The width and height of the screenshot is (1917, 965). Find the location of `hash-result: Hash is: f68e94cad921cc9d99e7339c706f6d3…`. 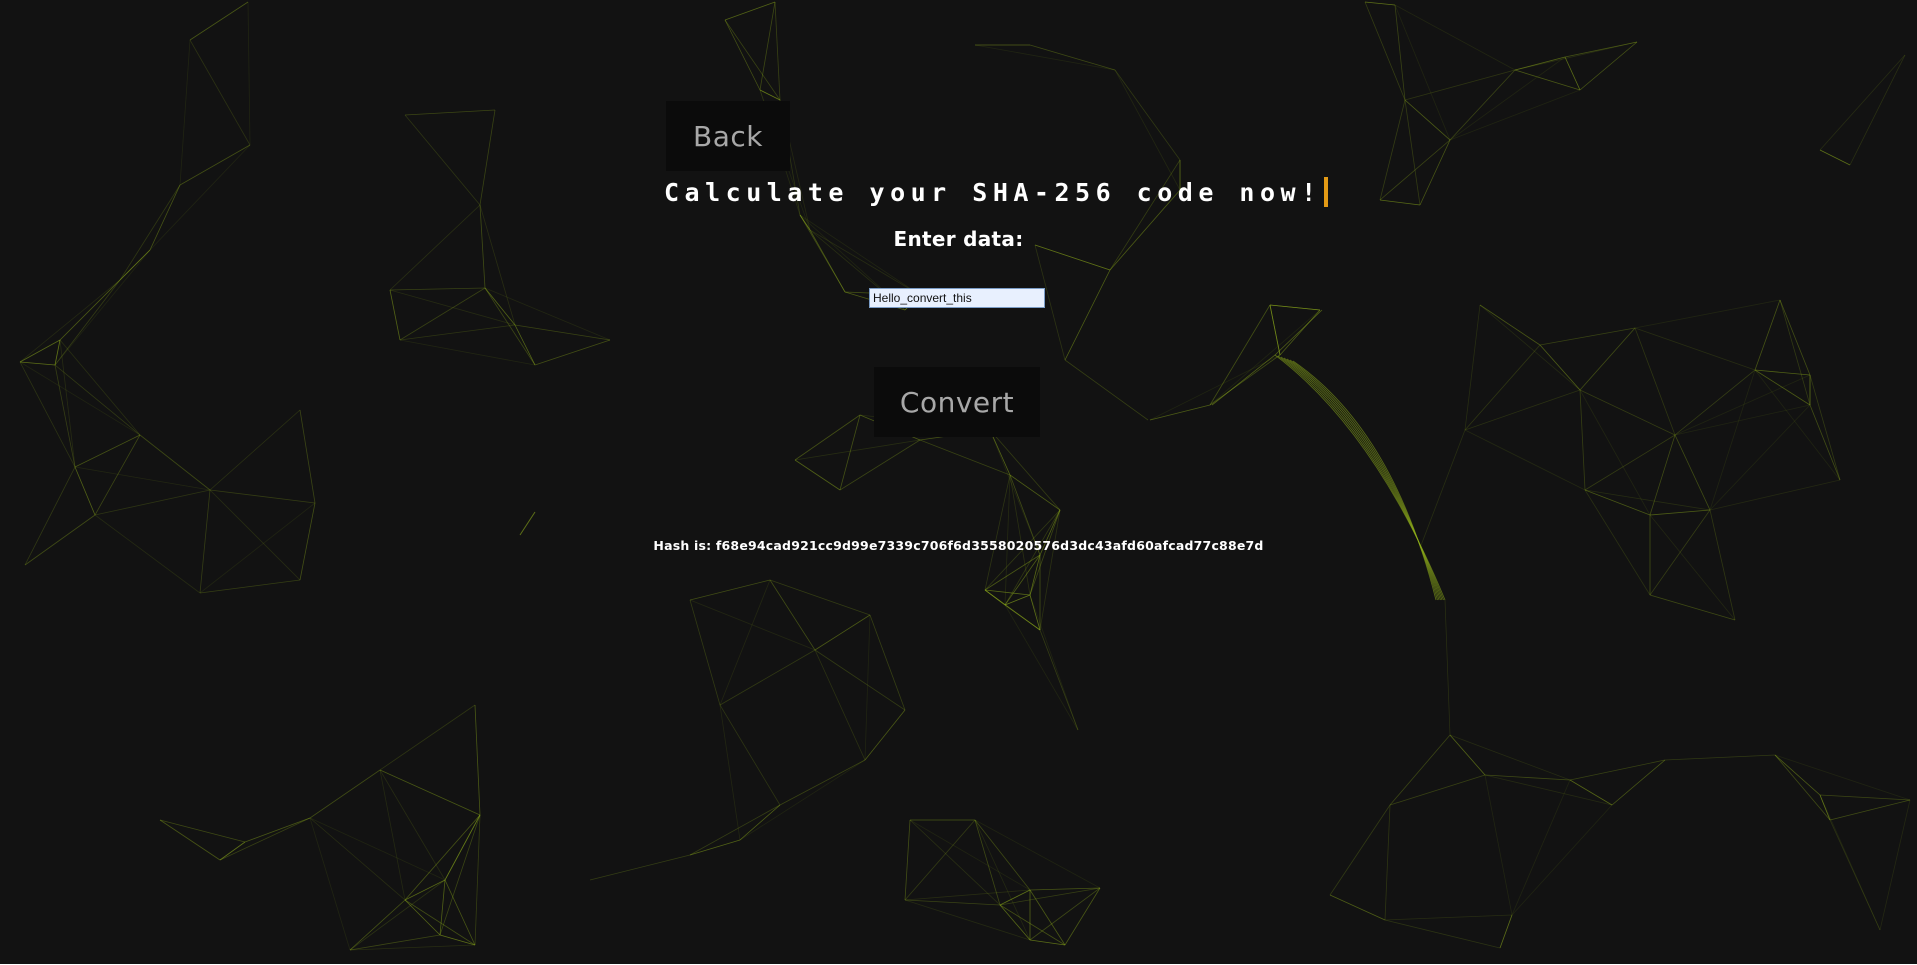

hash-result: Hash is: f68e94cad921cc9d99e7339c706f6d3… is located at coordinates (958, 545).